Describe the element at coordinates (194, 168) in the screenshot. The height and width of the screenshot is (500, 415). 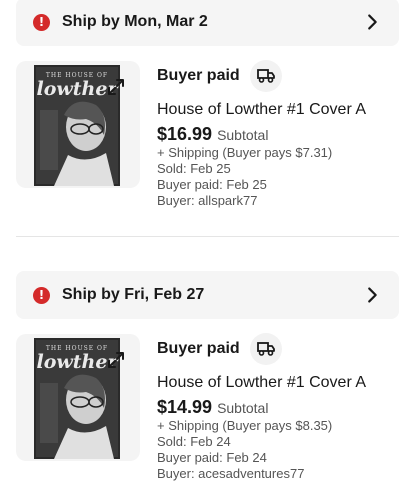
I see `sold-date: Sold: Feb 25` at that location.